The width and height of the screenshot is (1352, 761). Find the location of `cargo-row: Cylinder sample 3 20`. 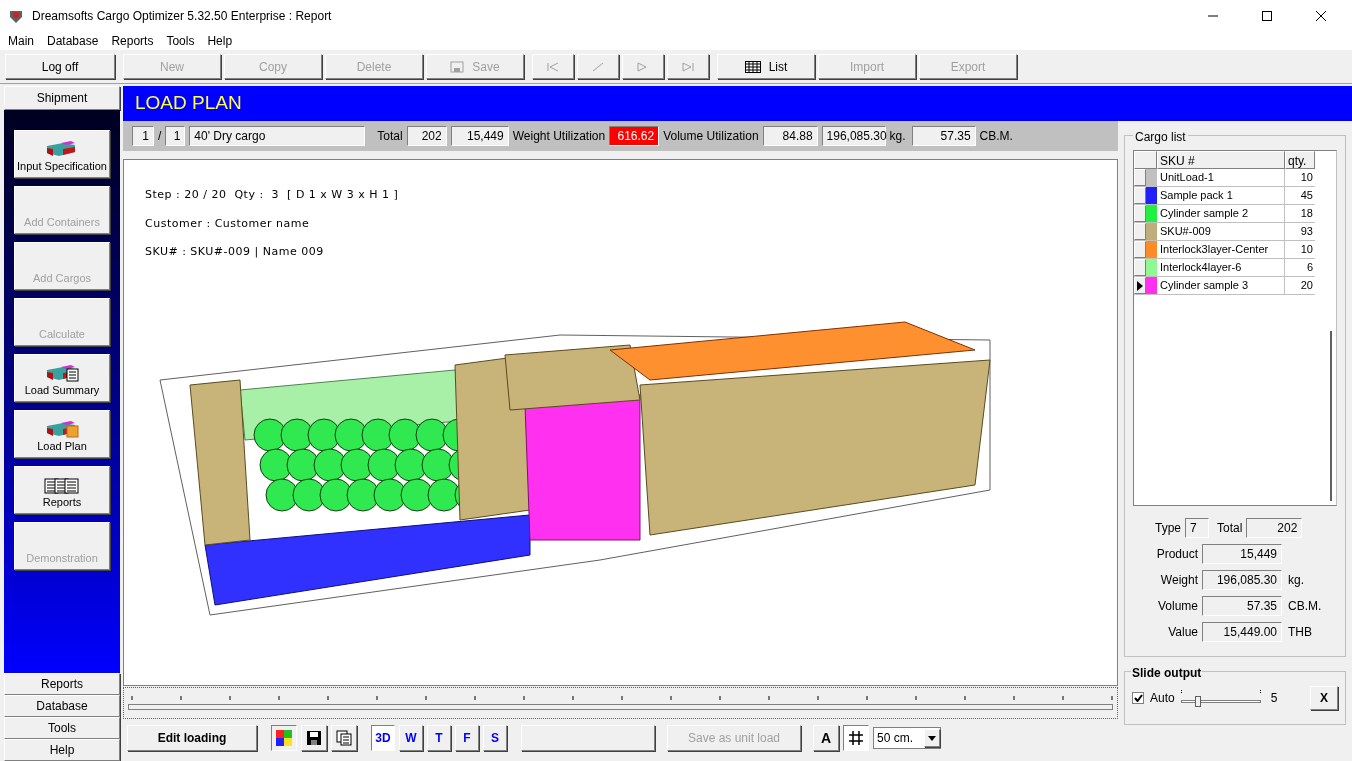

cargo-row: Cylinder sample 3 20 is located at coordinates (1224, 286).